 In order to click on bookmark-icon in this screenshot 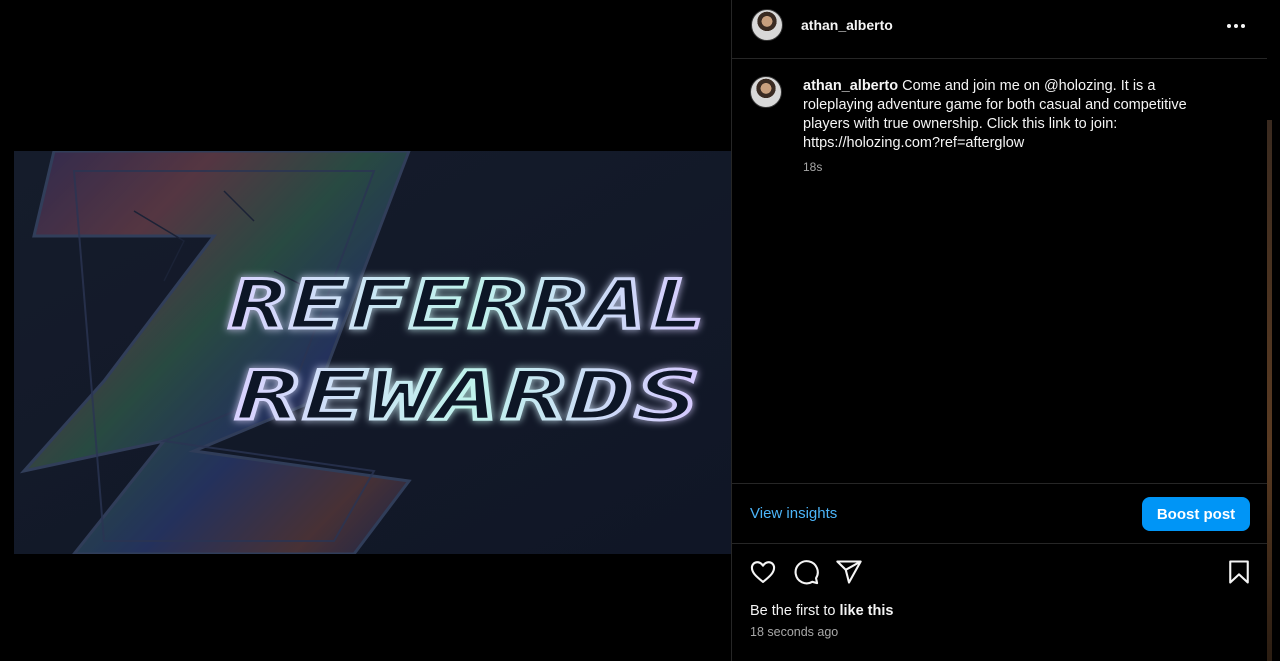, I will do `click(1239, 572)`.